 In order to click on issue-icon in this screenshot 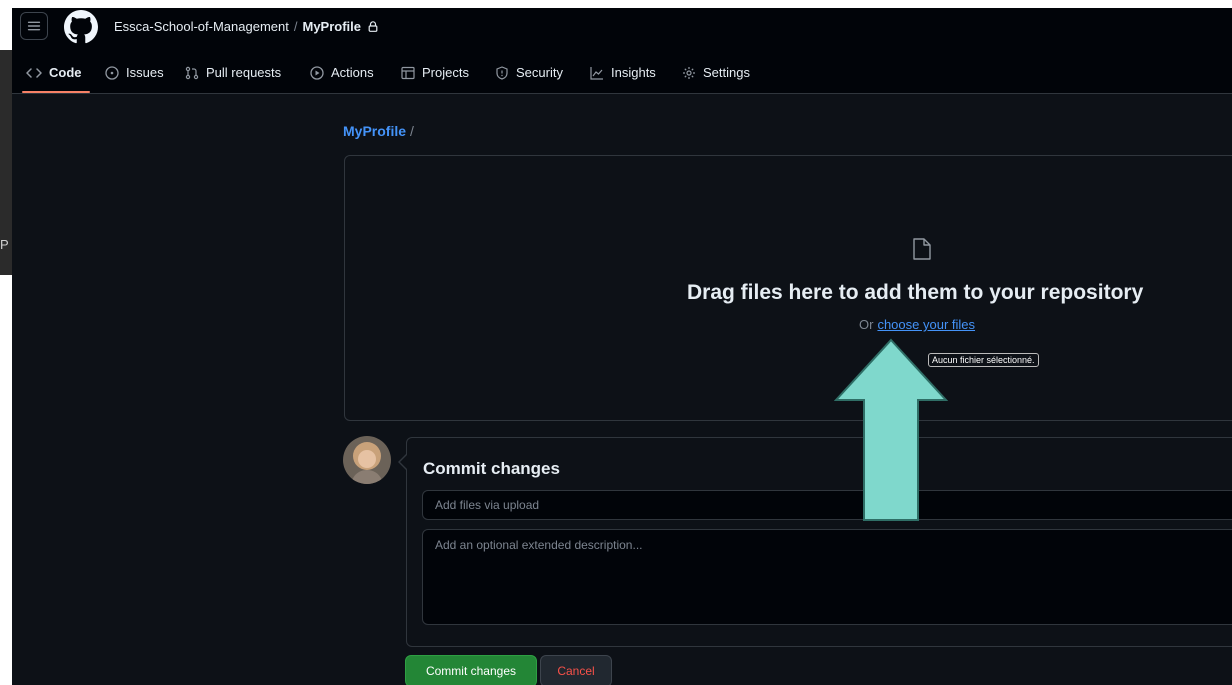, I will do `click(112, 72)`.